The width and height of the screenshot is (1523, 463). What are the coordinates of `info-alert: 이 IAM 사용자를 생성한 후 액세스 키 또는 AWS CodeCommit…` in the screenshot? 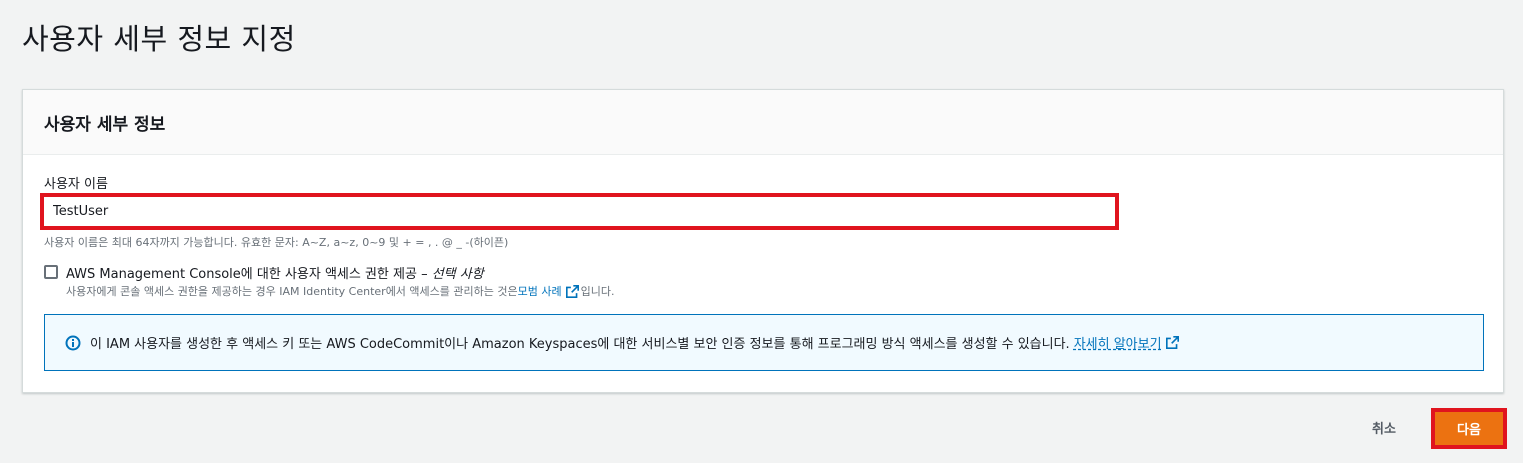 It's located at (764, 342).